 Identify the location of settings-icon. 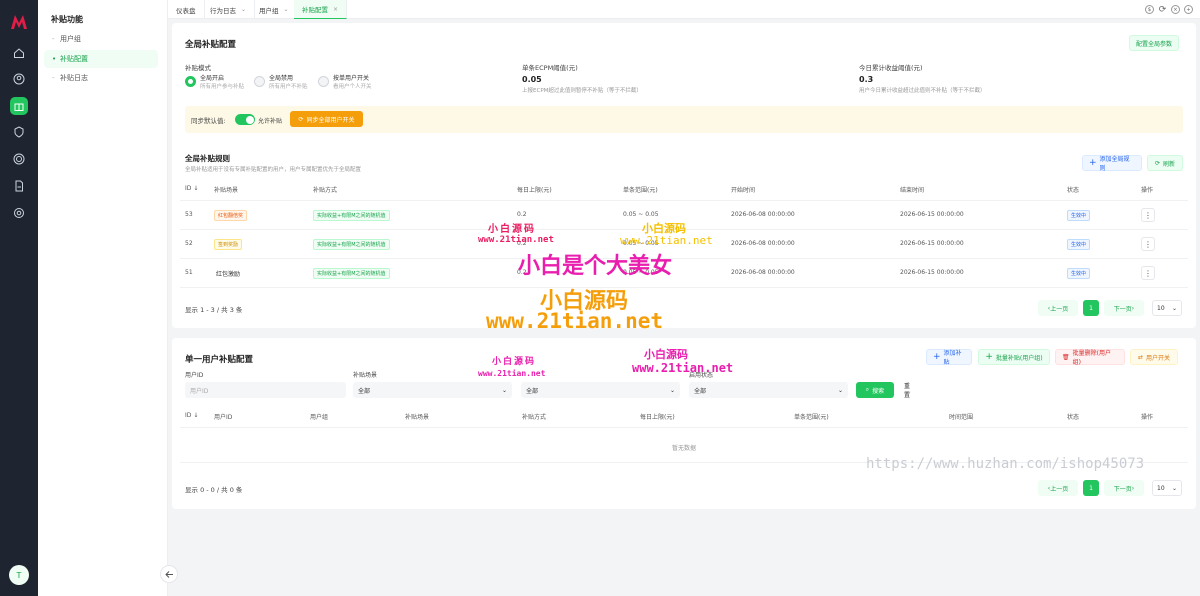
(19, 213).